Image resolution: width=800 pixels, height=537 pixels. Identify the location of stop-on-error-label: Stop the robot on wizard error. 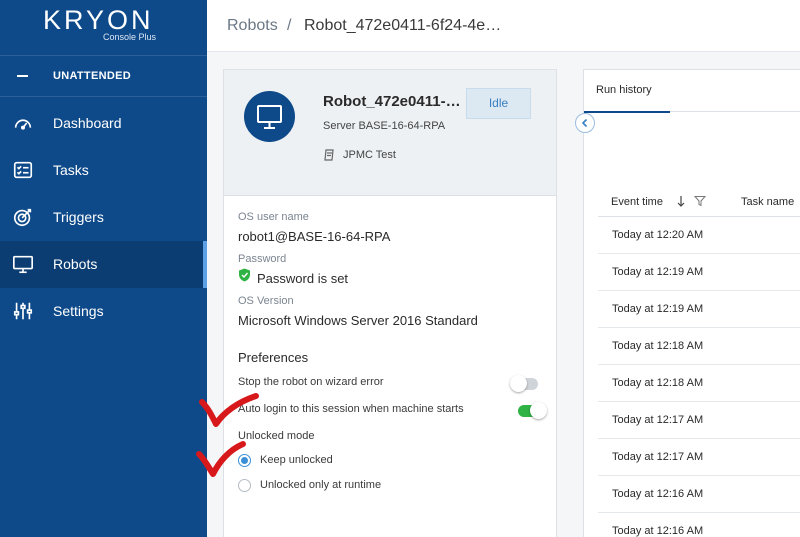
(311, 382).